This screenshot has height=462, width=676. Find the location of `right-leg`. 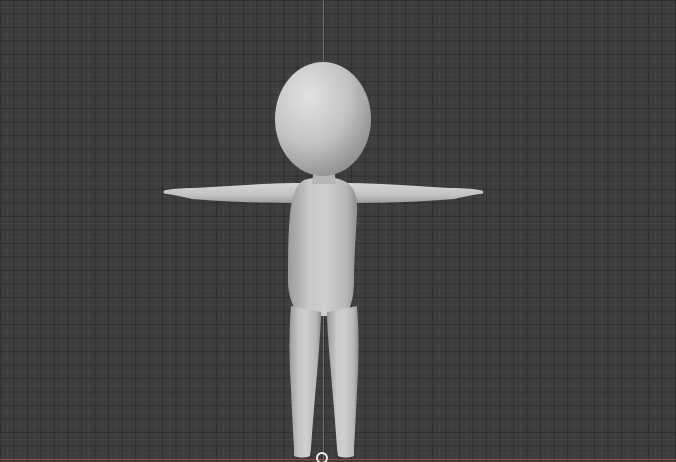

right-leg is located at coordinates (343, 382).